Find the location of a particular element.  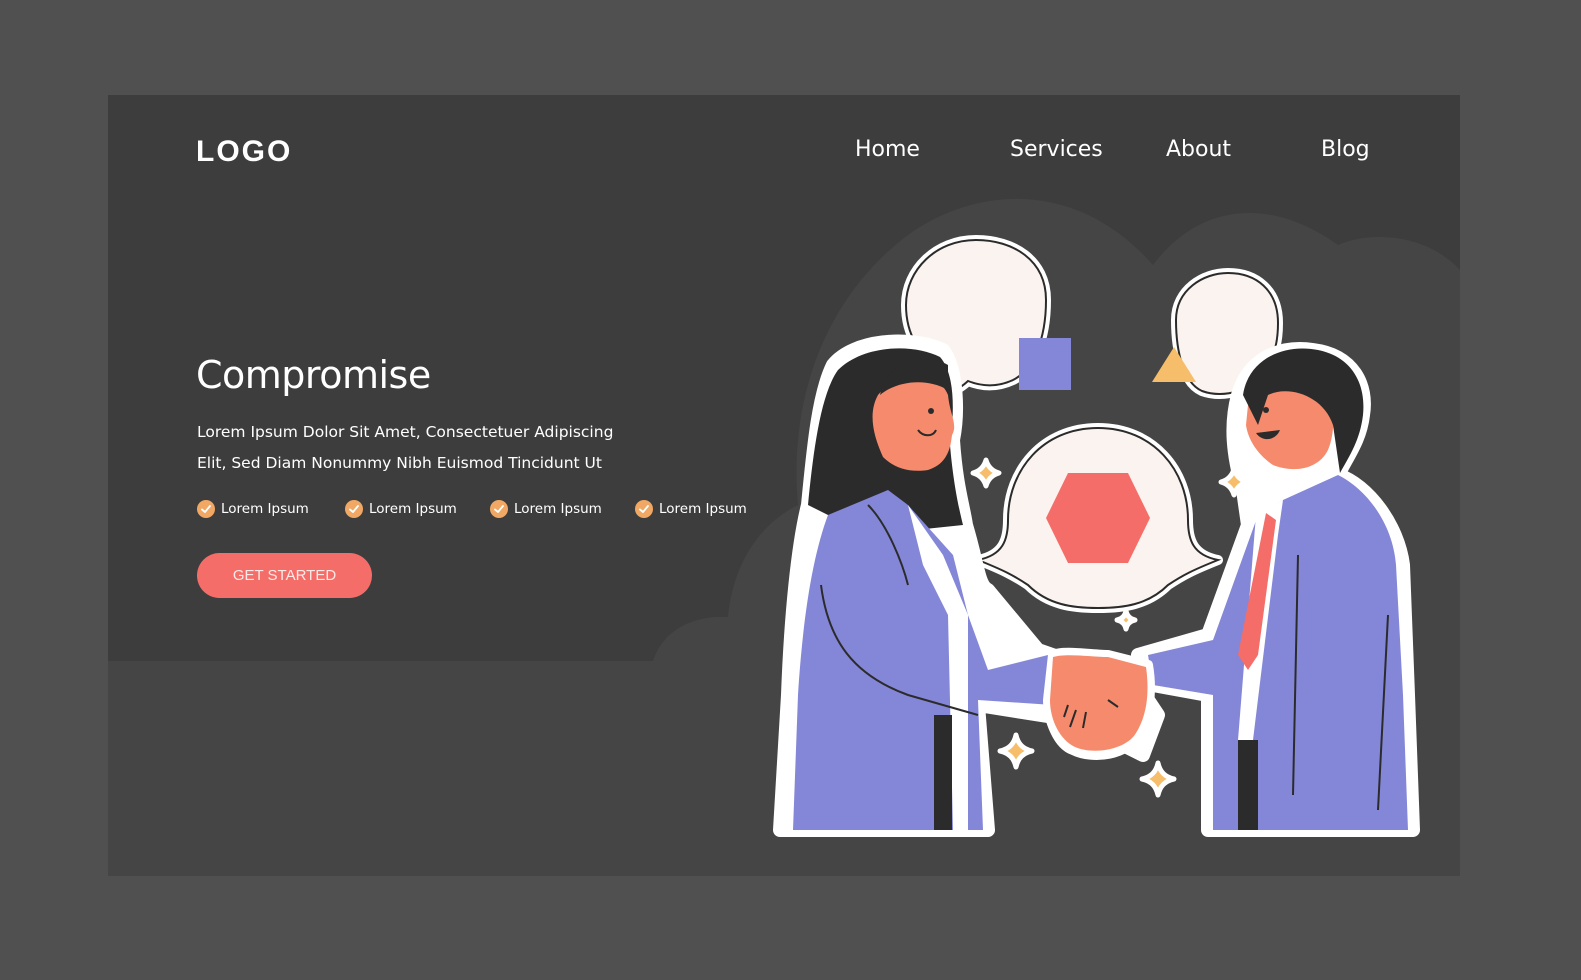

hexagon-icon is located at coordinates (1098, 518).